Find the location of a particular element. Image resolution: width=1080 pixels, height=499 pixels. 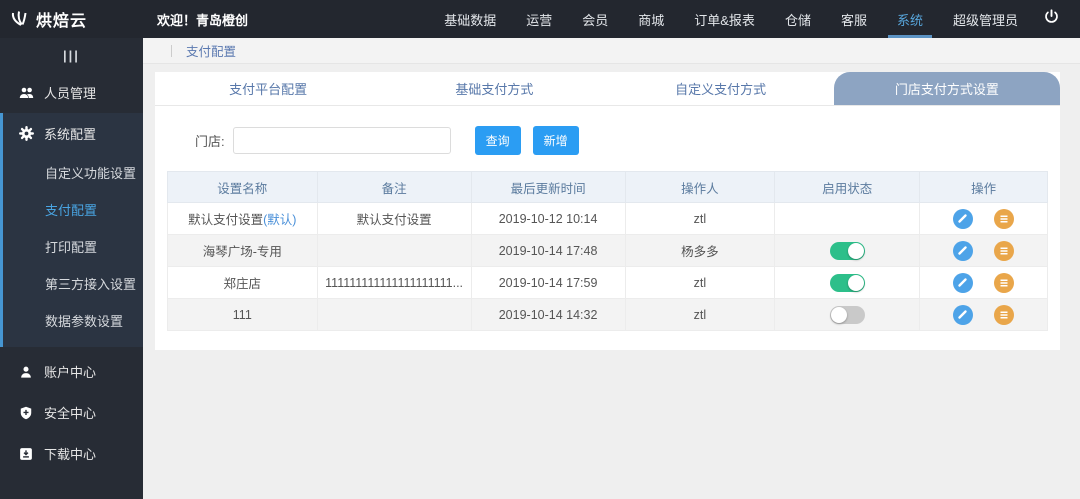

store-input is located at coordinates (341, 140).